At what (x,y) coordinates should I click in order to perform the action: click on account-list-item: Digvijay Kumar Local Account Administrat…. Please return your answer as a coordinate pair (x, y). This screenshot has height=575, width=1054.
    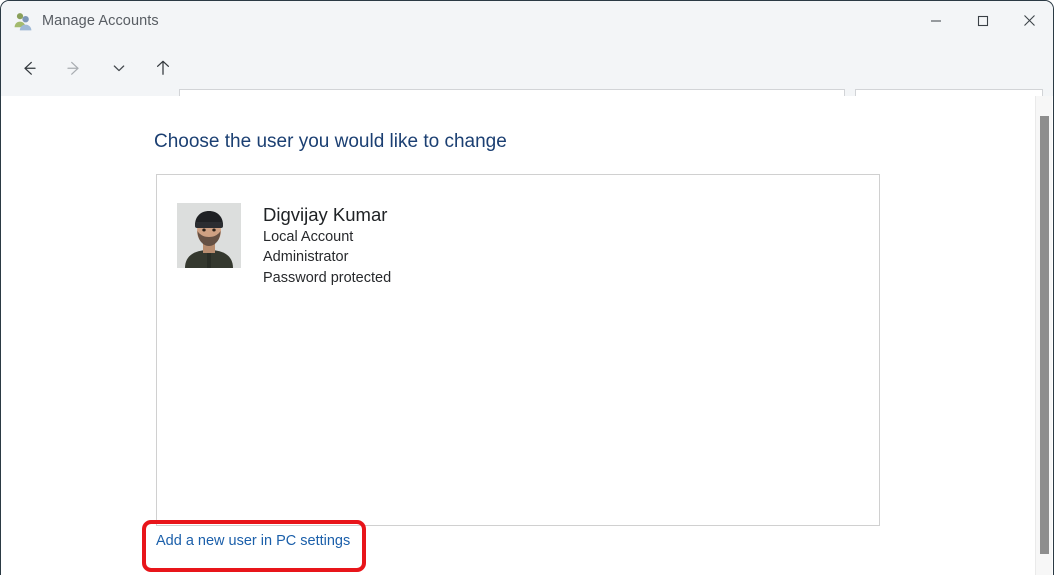
    Looking at the image, I should click on (284, 245).